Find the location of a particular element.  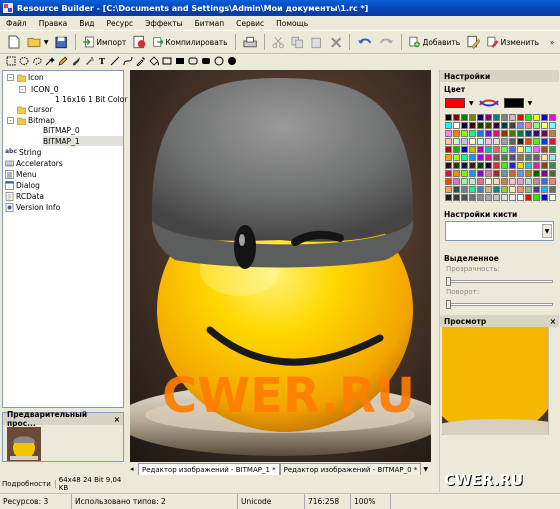

pencil-tool is located at coordinates (63, 61).